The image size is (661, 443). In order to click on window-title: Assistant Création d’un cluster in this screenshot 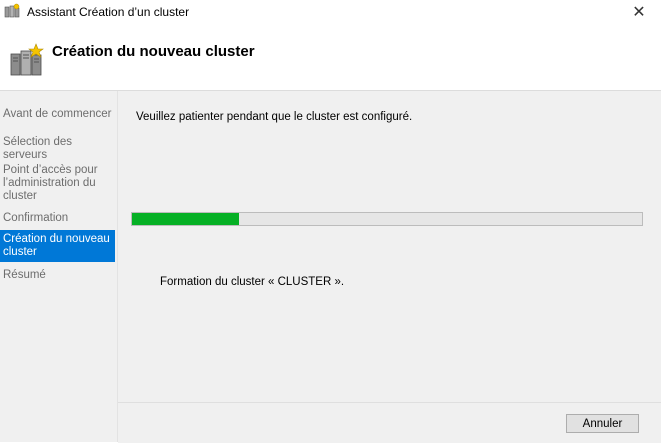, I will do `click(108, 12)`.